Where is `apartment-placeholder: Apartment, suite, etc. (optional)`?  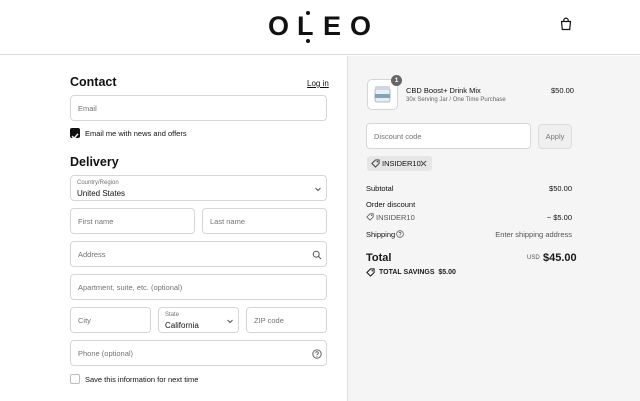 apartment-placeholder: Apartment, suite, etc. (optional) is located at coordinates (130, 287).